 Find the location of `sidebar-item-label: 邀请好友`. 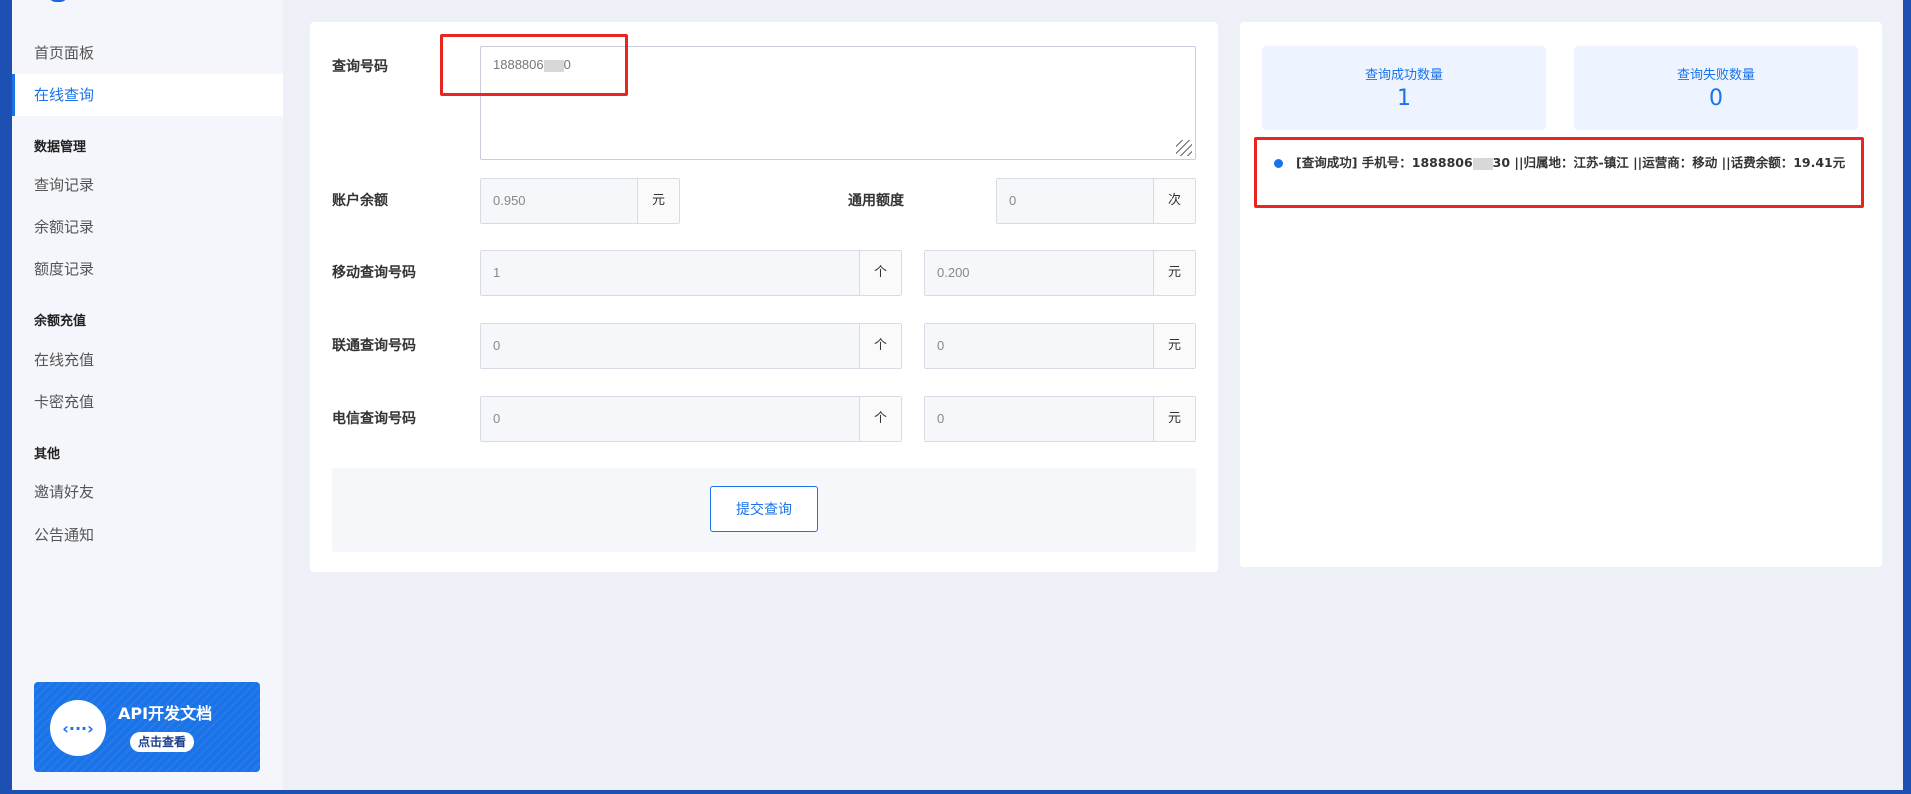

sidebar-item-label: 邀请好友 is located at coordinates (64, 492).